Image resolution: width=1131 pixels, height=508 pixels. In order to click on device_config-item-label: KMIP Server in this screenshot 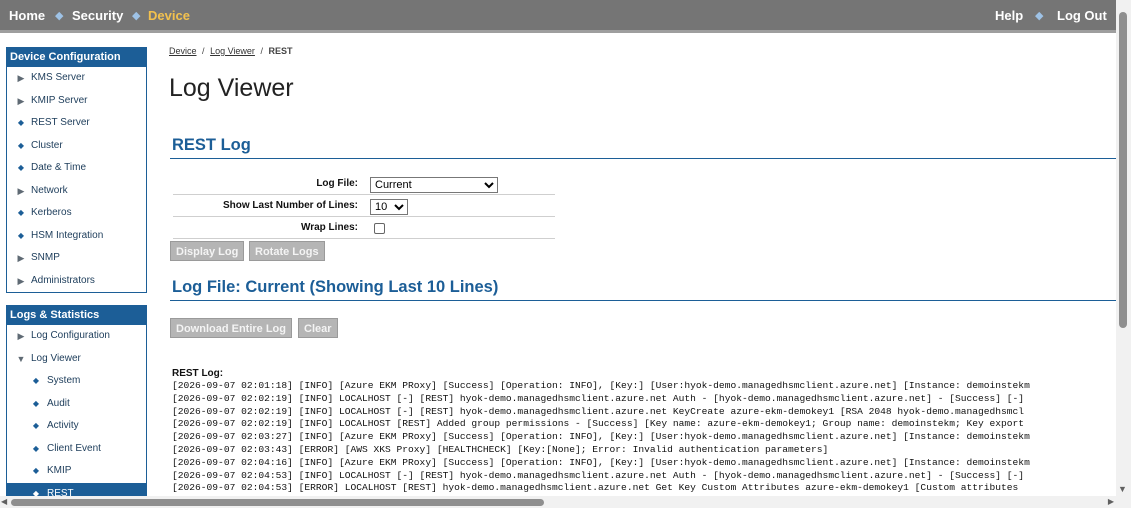, I will do `click(59, 100)`.